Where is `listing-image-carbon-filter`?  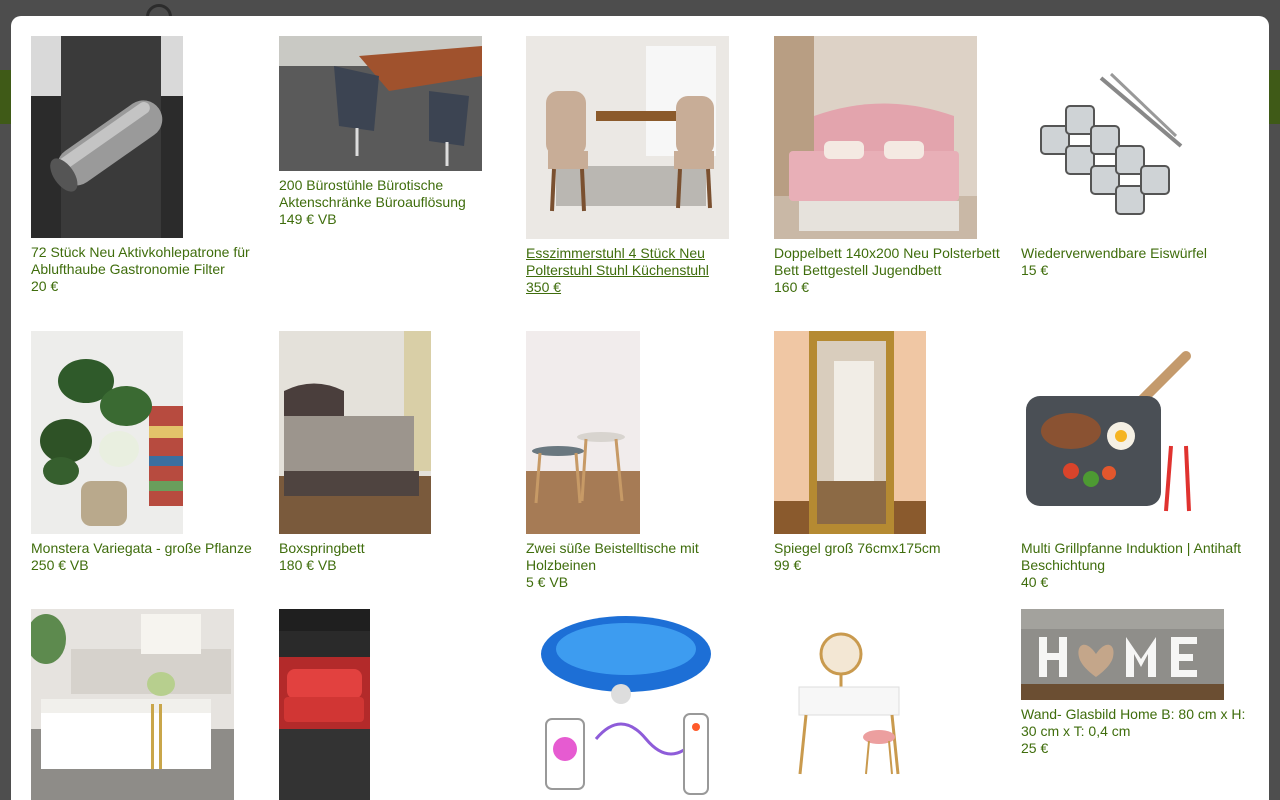
listing-image-carbon-filter is located at coordinates (107, 137).